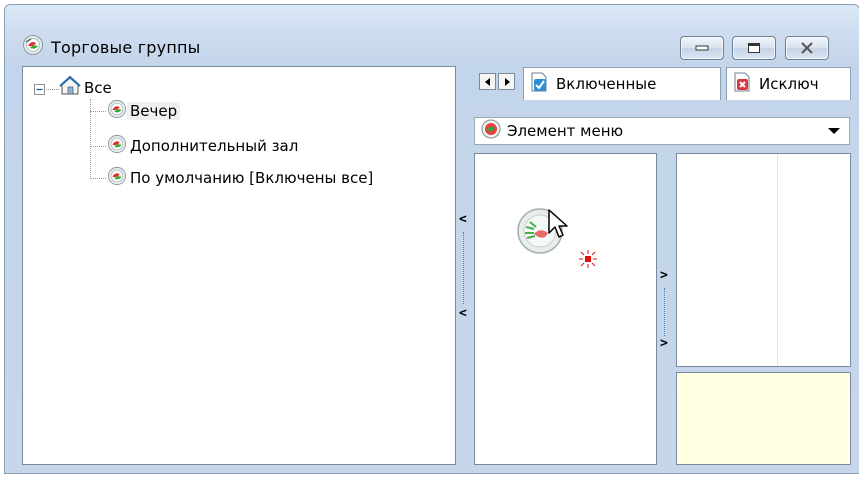 The width and height of the screenshot is (859, 477). I want to click on close-icon, so click(807, 48).